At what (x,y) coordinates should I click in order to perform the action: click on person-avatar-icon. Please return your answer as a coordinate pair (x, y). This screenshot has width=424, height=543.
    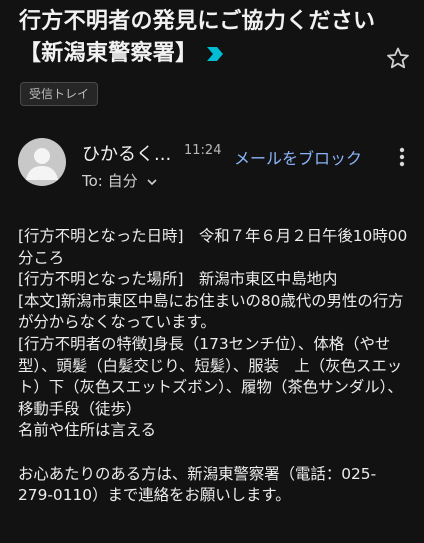
    Looking at the image, I should click on (42, 164).